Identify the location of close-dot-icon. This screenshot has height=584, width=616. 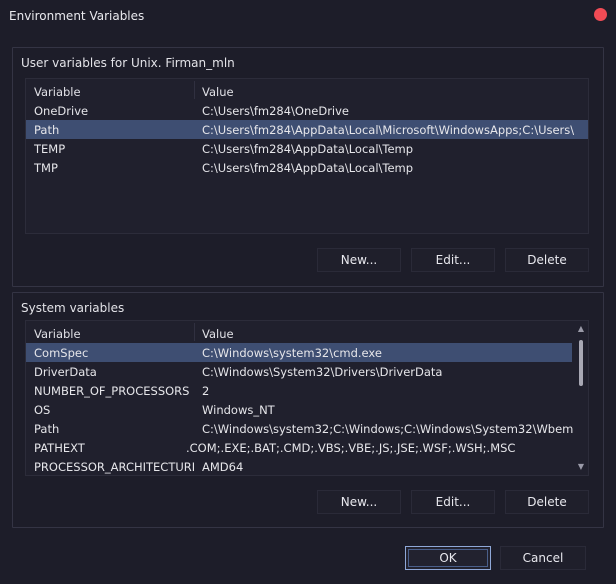
(600, 14).